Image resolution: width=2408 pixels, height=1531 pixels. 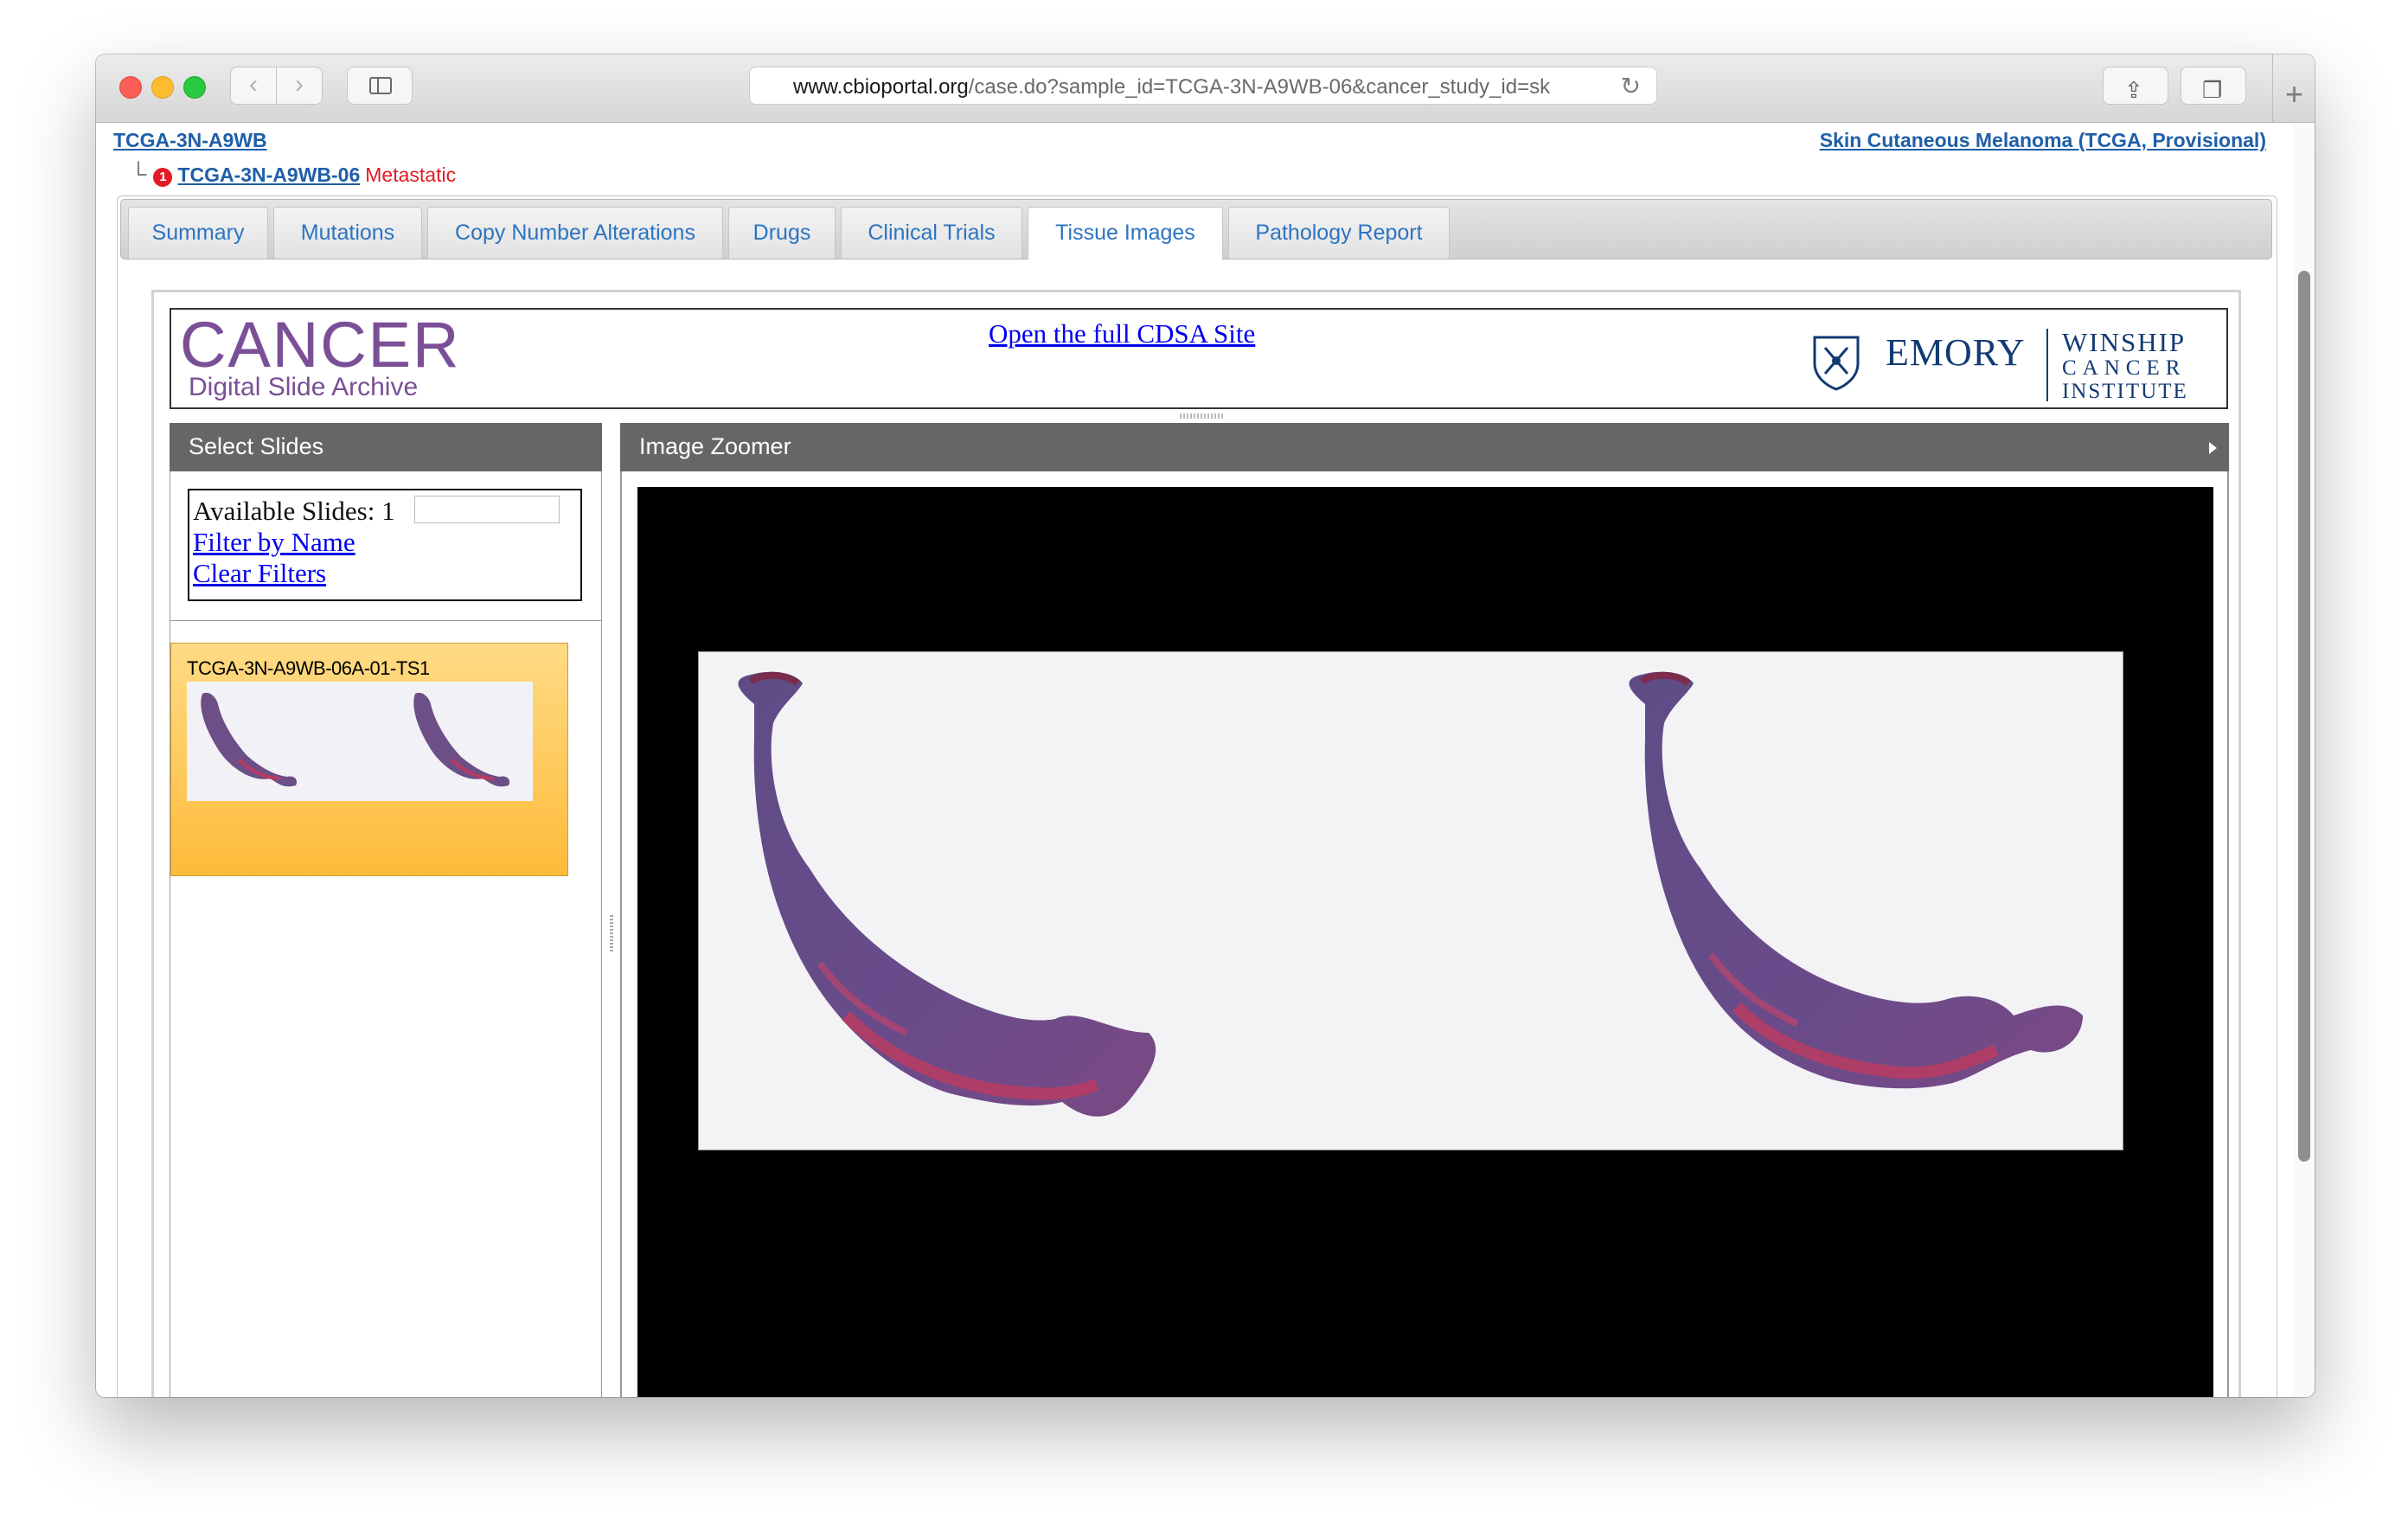 What do you see at coordinates (308, 668) in the screenshot?
I see `slide-item-label: TCGA-3N-A9WB-06A-01-TS1` at bounding box center [308, 668].